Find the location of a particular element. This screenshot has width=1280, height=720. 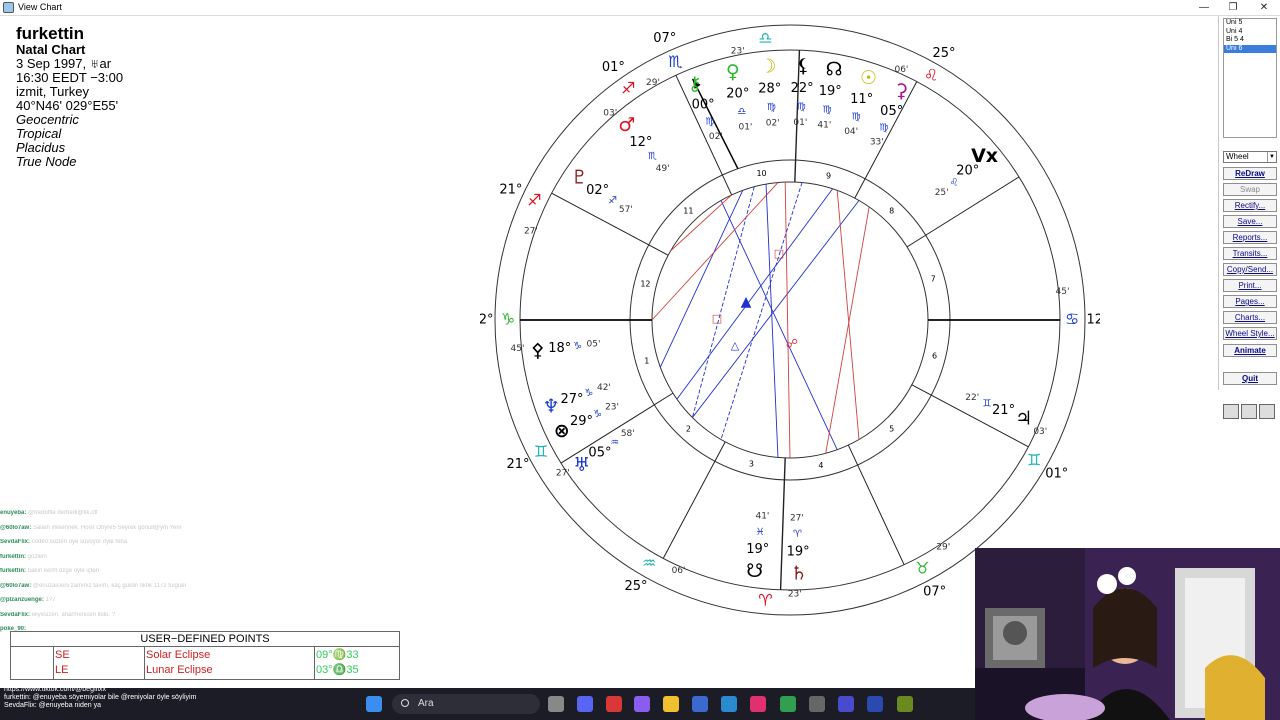

house-number: 1 is located at coordinates (646, 361).